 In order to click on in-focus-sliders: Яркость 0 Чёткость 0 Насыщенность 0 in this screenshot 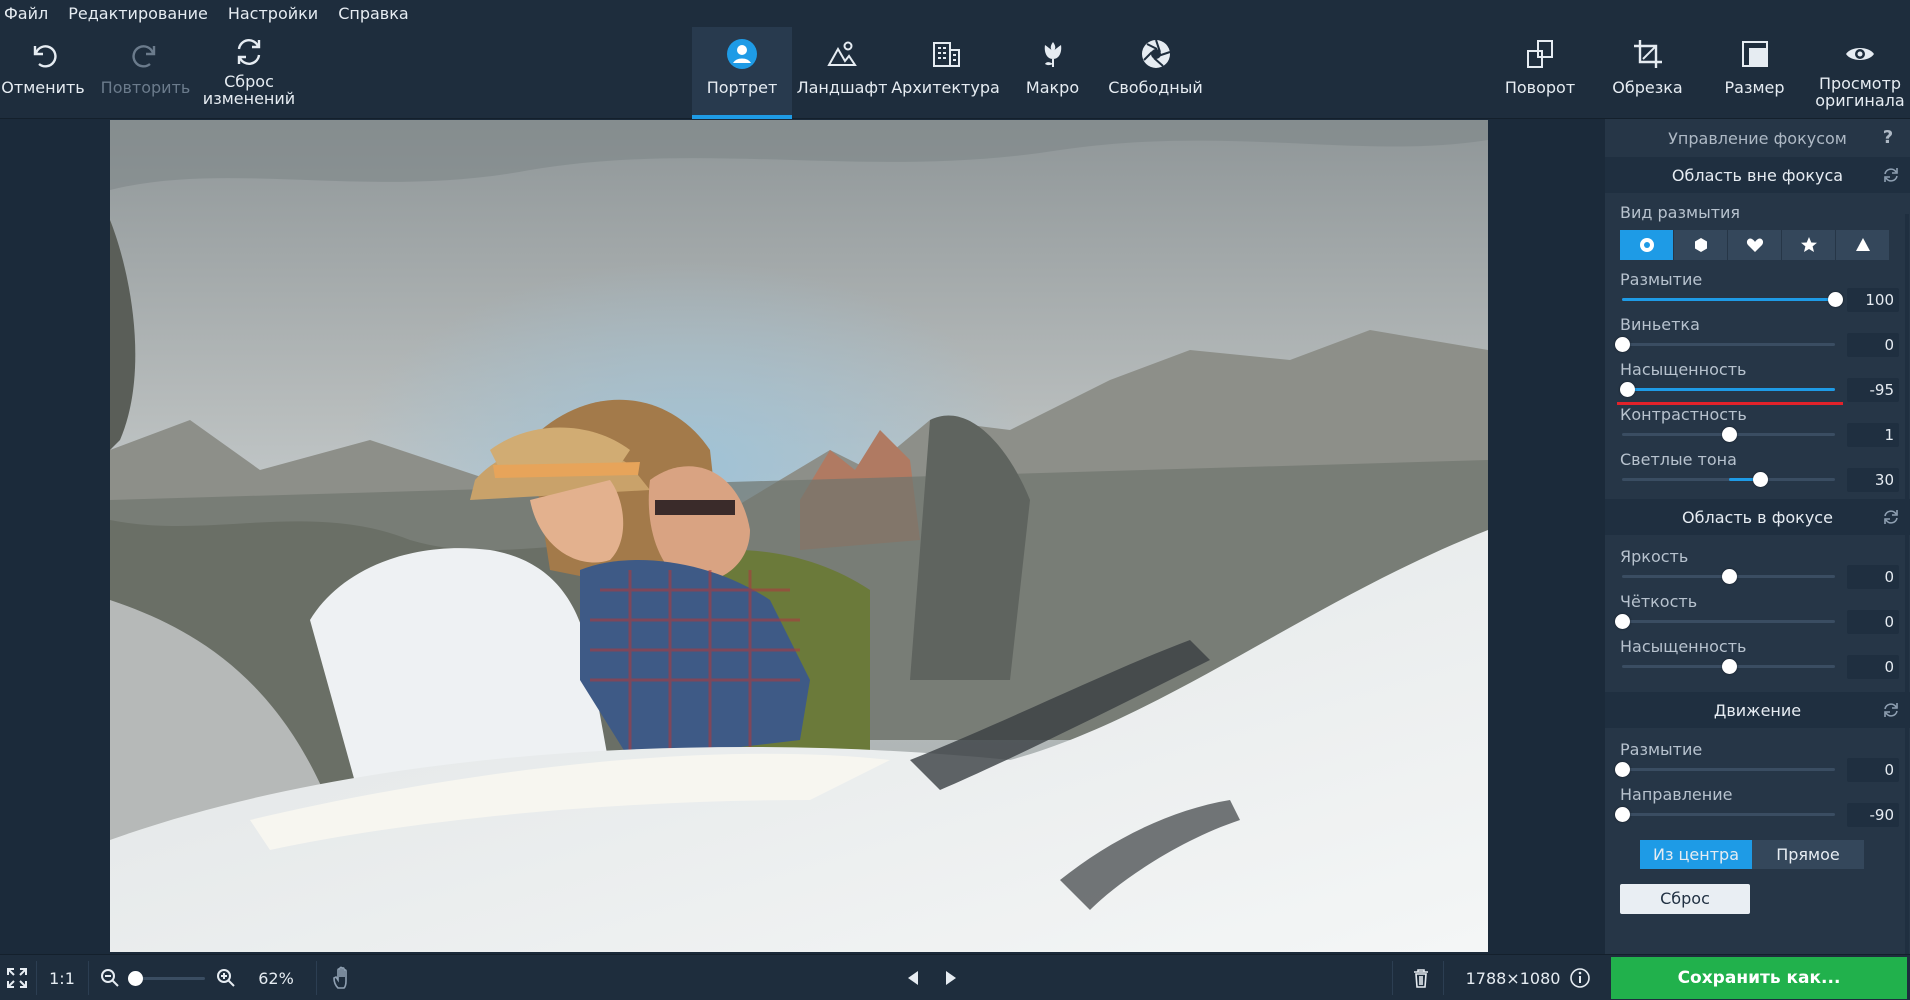, I will do `click(1757, 612)`.